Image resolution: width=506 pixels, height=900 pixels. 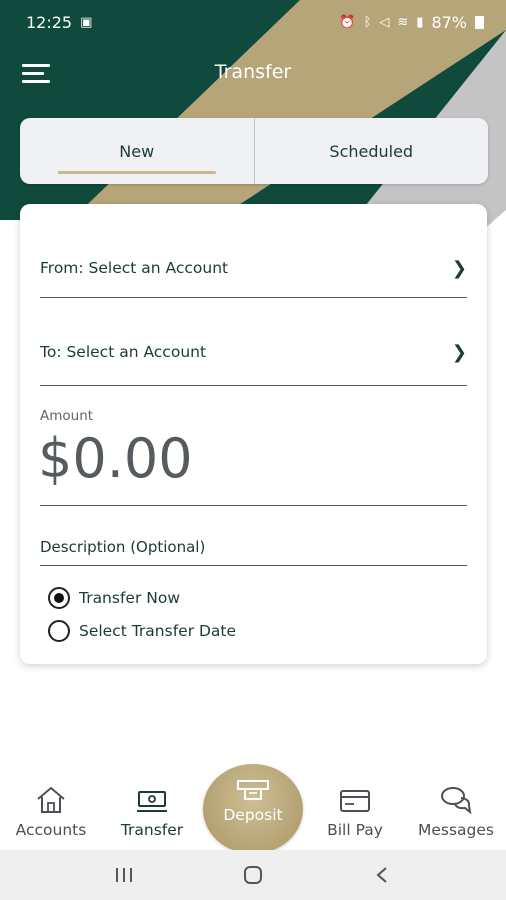 I want to click on transfer-now-option: Transfer Now, so click(x=114, y=598).